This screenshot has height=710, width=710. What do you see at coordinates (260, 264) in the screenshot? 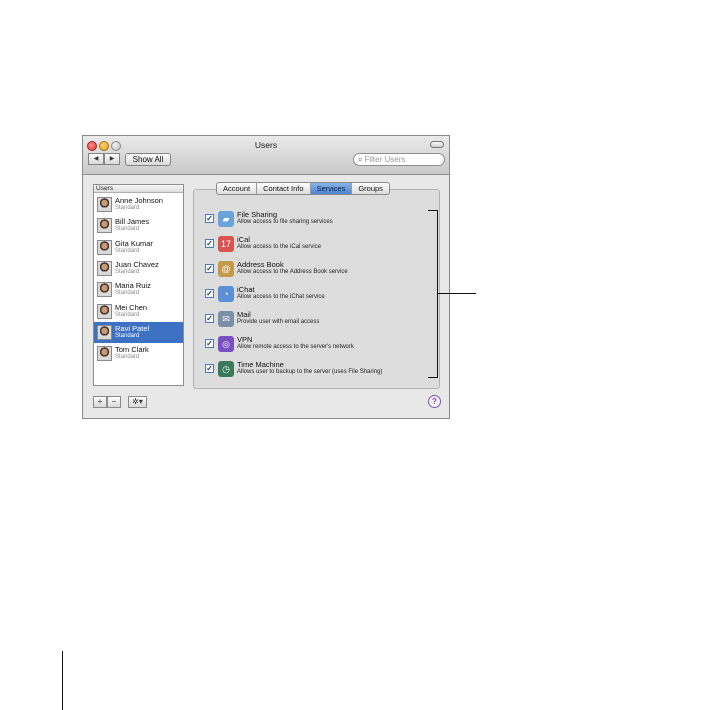
I see `service-name: Address Book` at bounding box center [260, 264].